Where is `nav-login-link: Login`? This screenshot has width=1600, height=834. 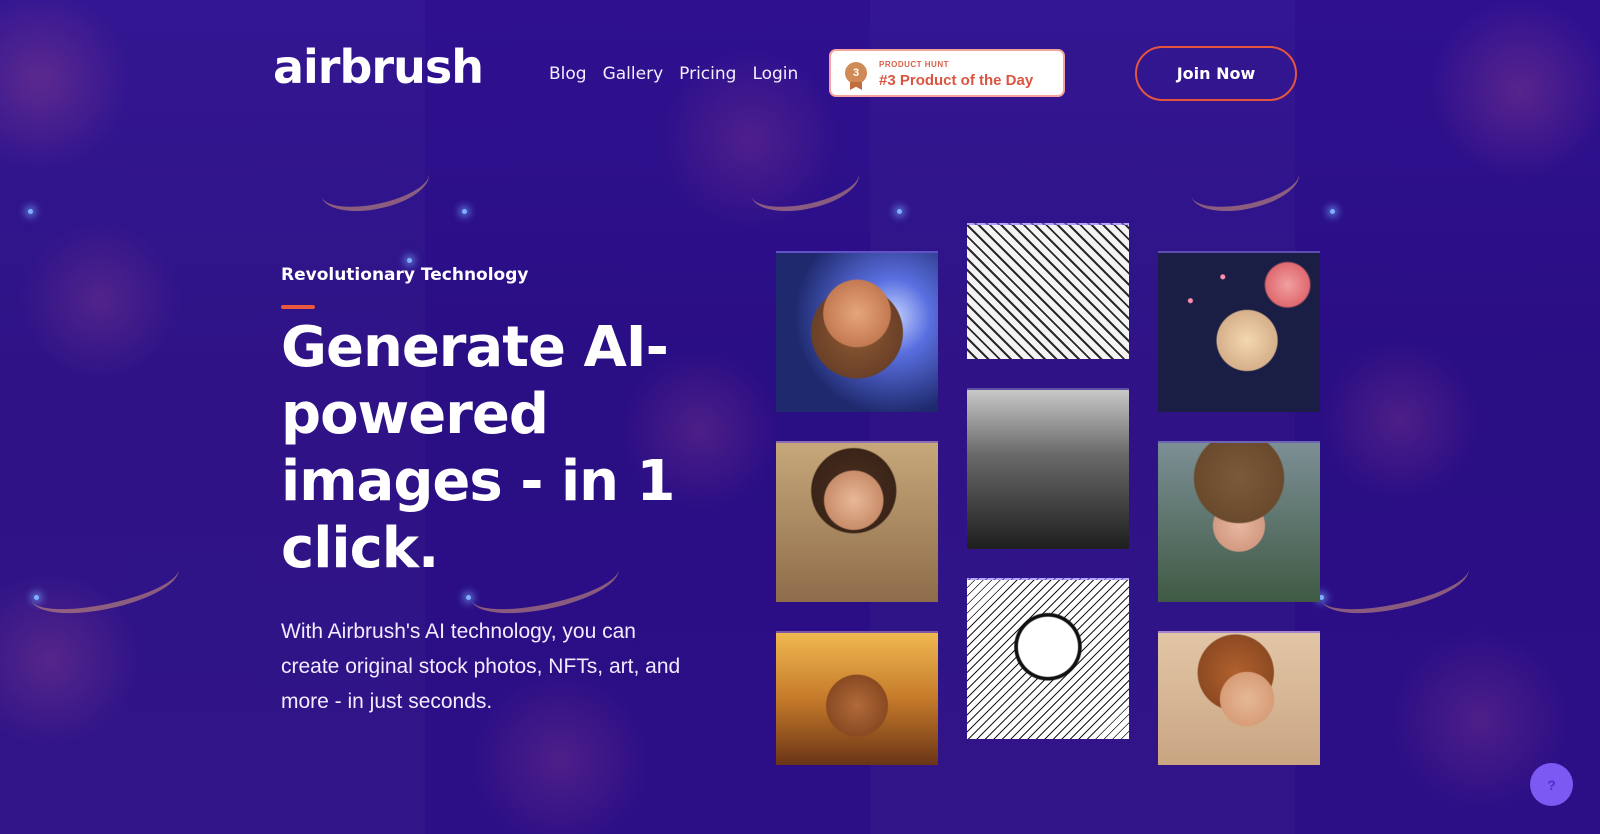 nav-login-link: Login is located at coordinates (775, 74).